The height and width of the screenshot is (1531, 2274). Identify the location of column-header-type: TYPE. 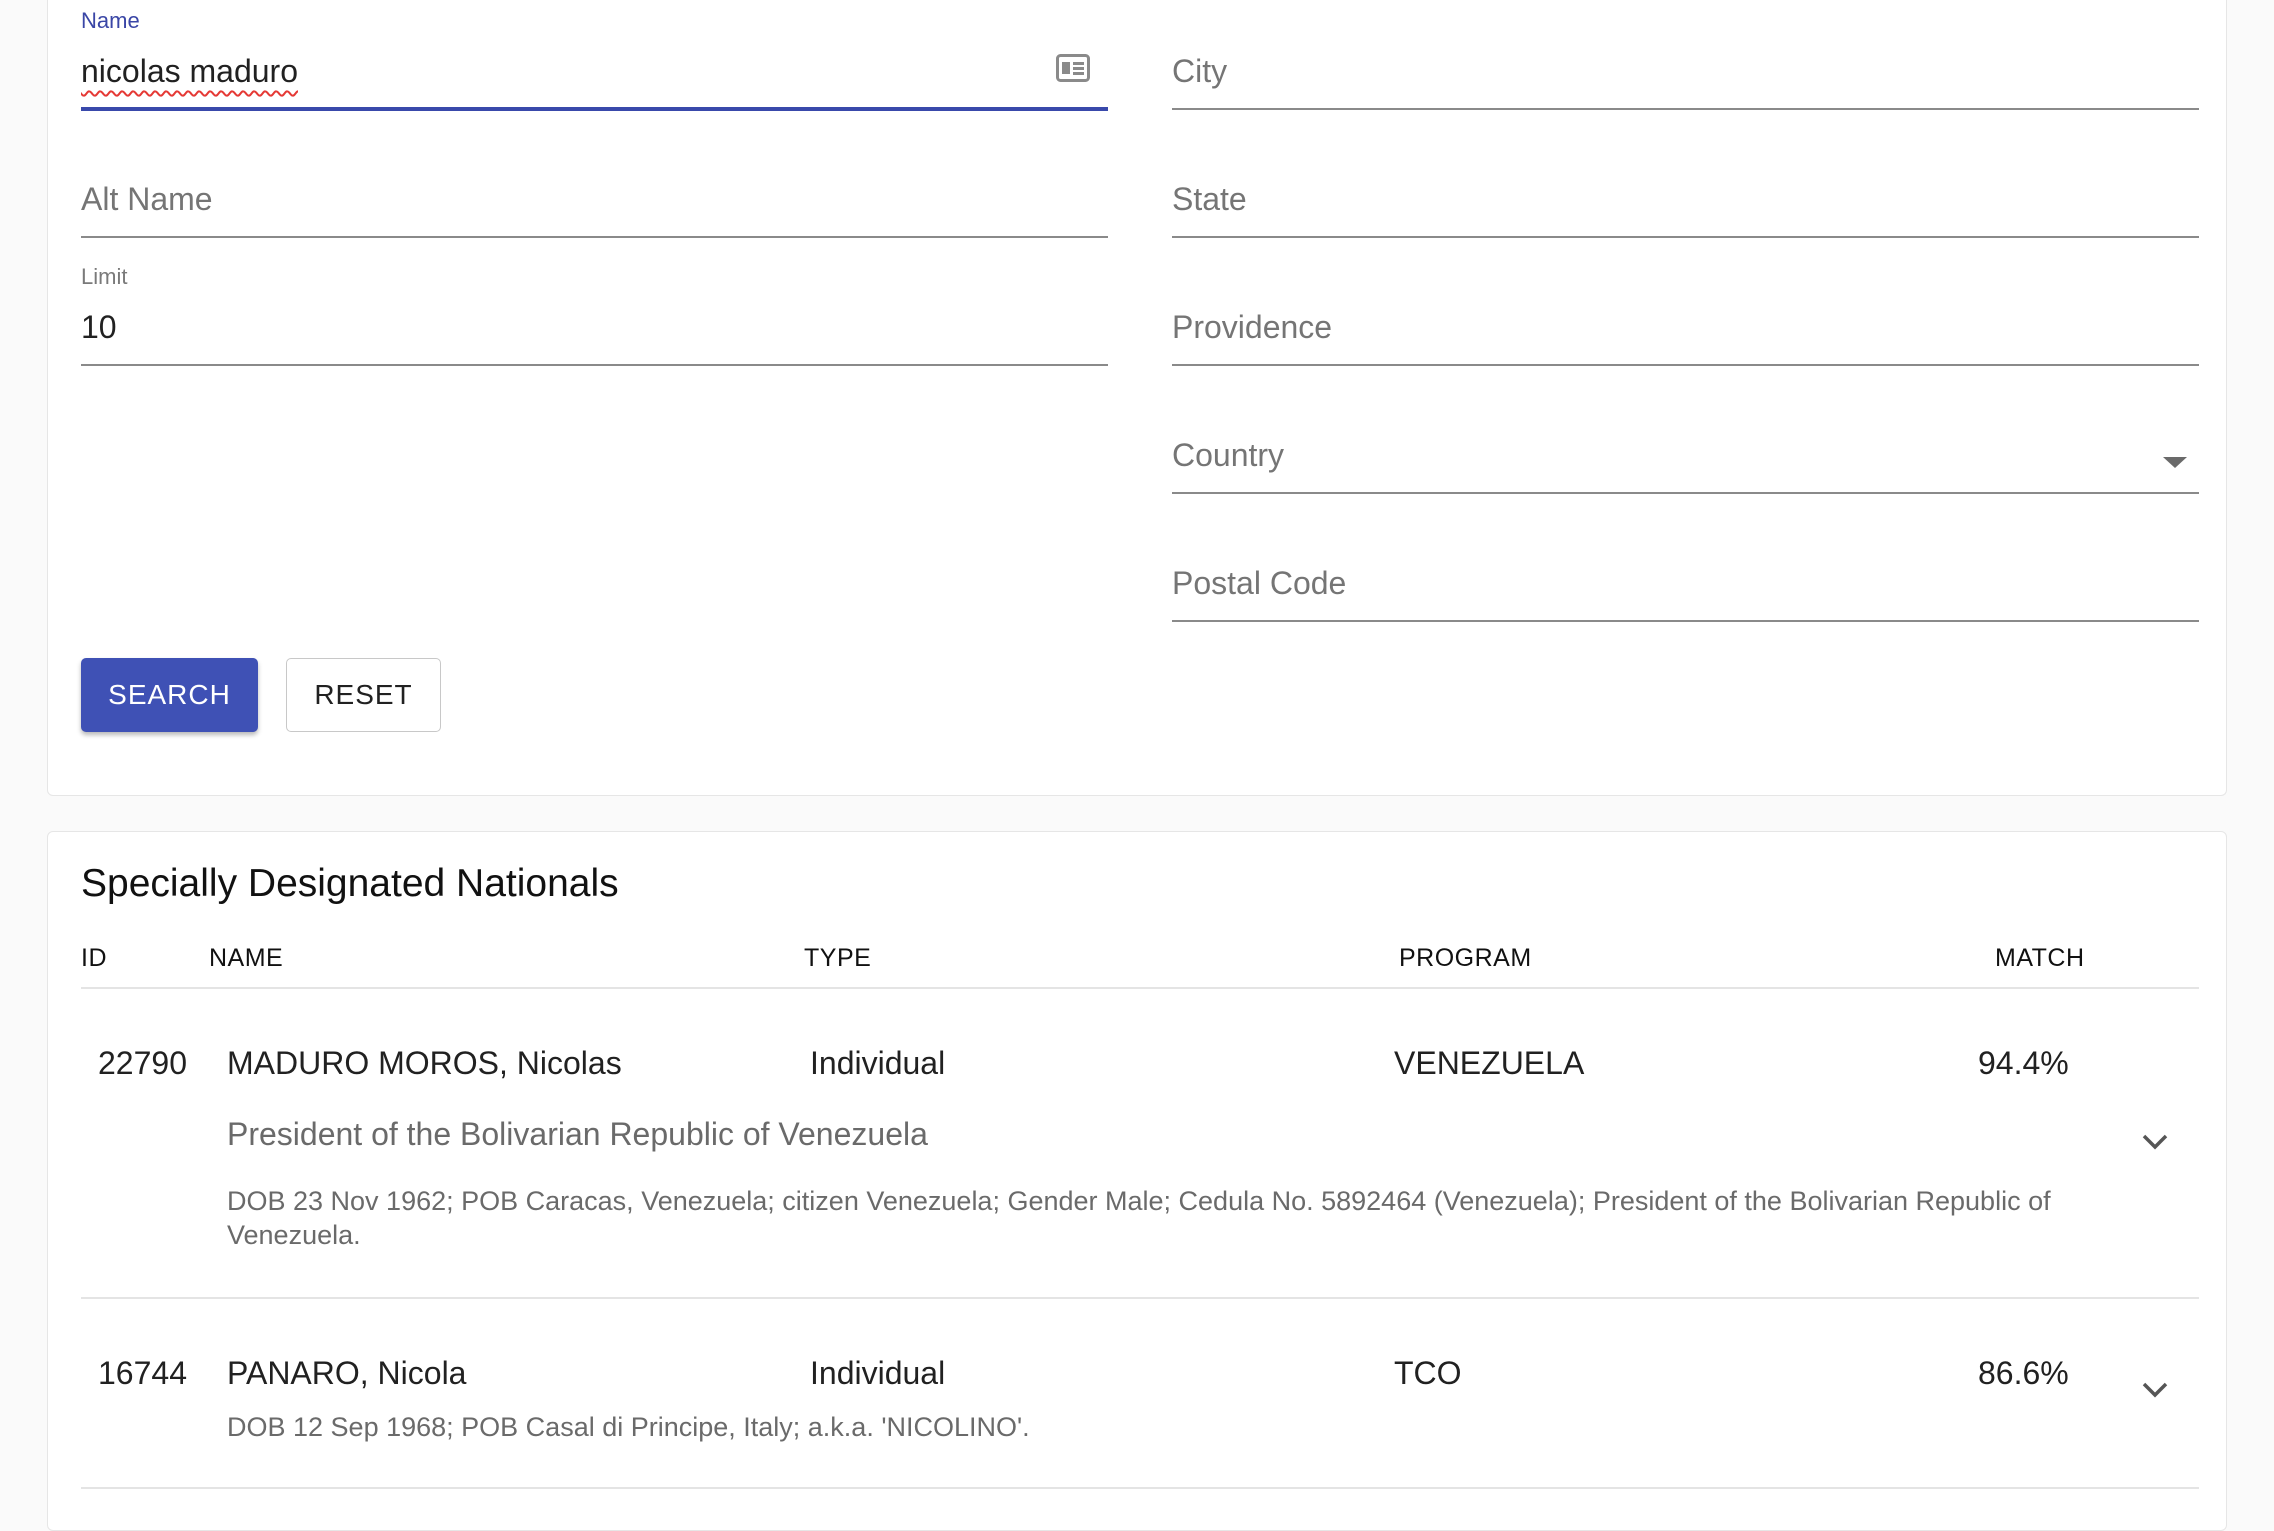
(838, 958).